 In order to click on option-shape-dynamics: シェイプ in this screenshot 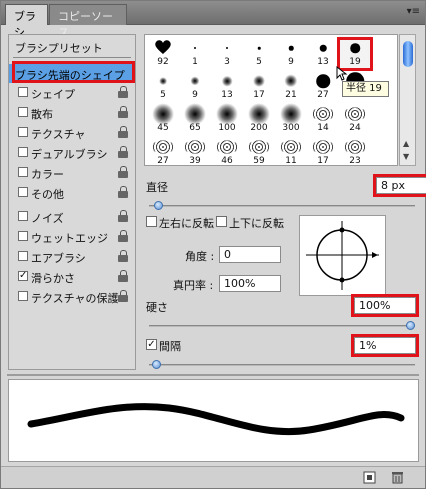, I will do `click(72, 92)`.